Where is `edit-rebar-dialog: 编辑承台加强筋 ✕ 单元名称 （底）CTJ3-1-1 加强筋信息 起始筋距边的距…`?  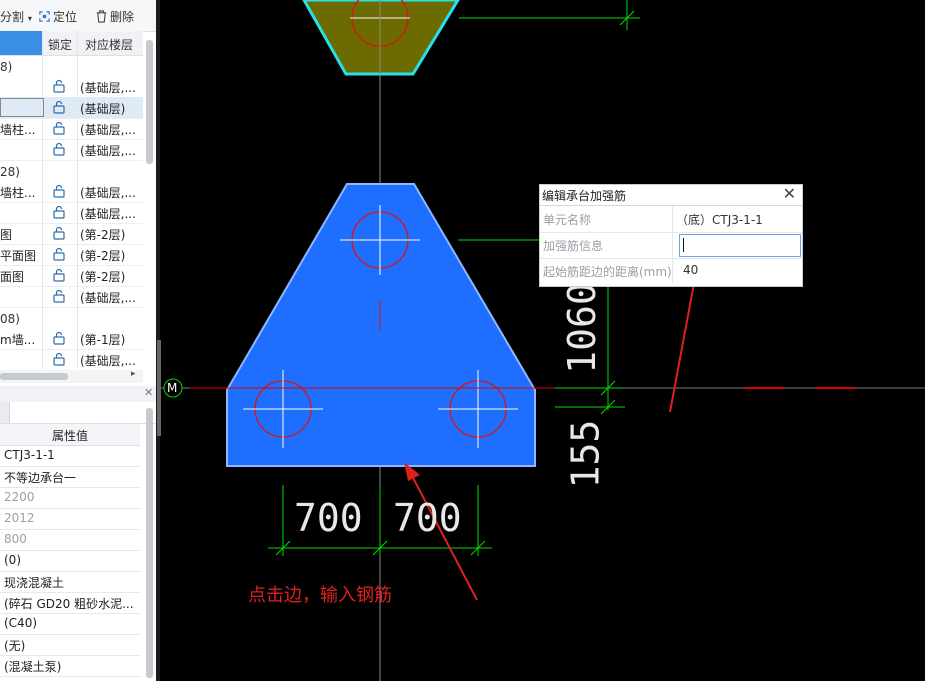
edit-rebar-dialog: 编辑承台加强筋 ✕ 单元名称 （底）CTJ3-1-1 加强筋信息 起始筋距边的距… is located at coordinates (671, 235).